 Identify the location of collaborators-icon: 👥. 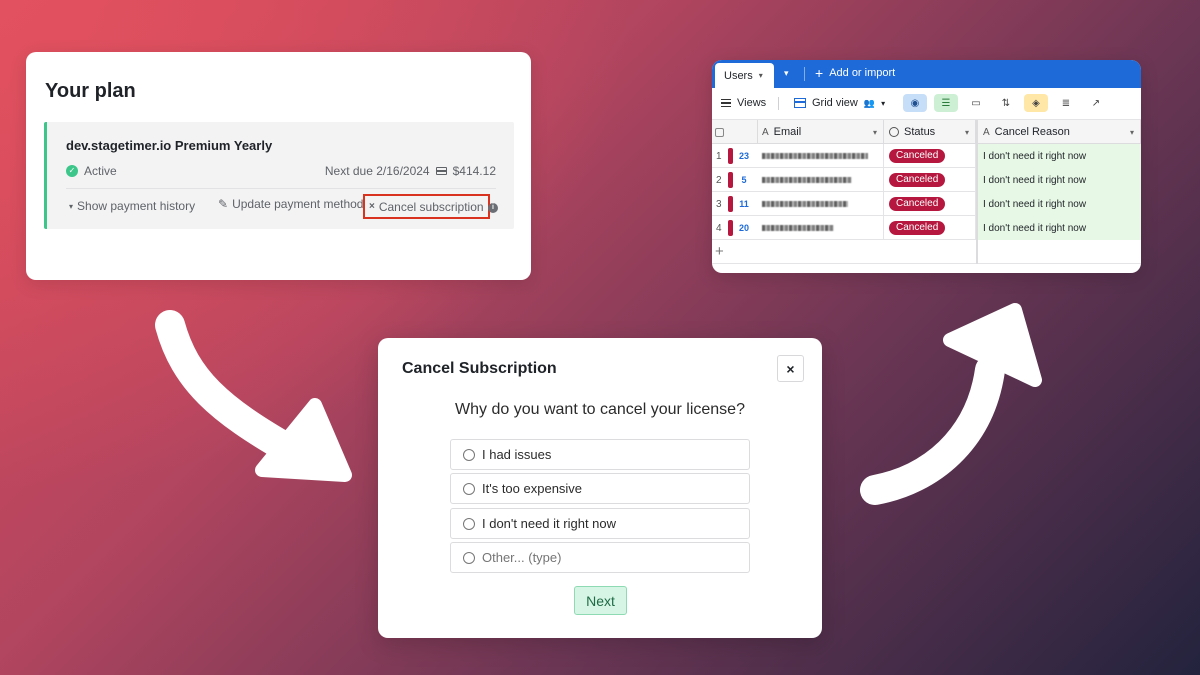
(869, 102).